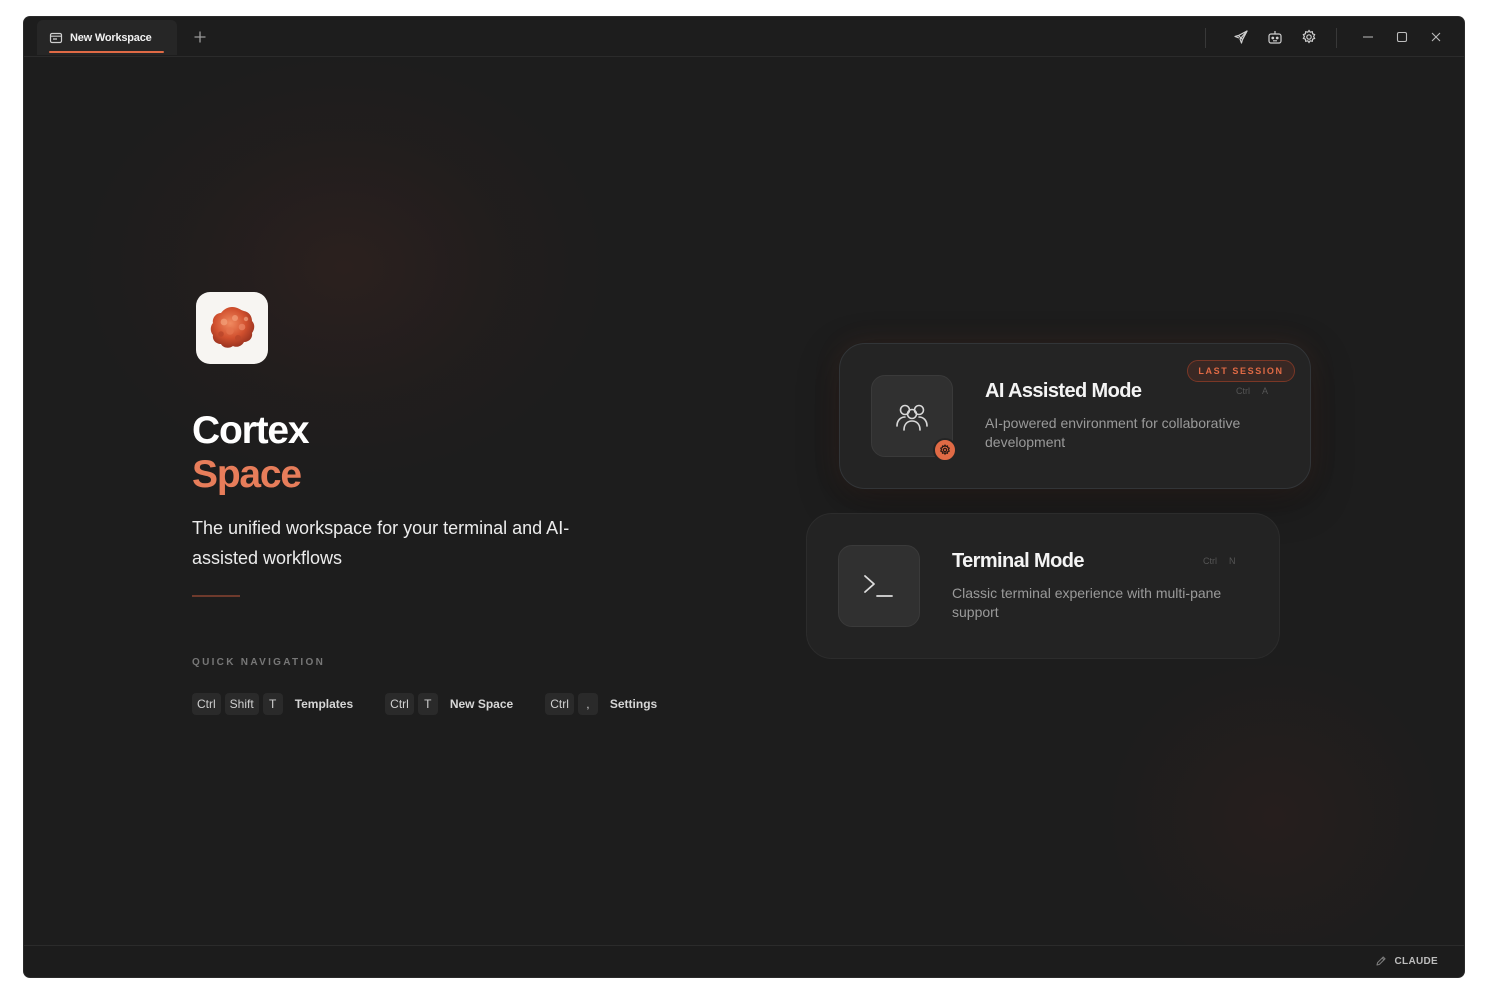 This screenshot has height=994, width=1490. Describe the element at coordinates (587, 704) in the screenshot. I see `key: ,` at that location.